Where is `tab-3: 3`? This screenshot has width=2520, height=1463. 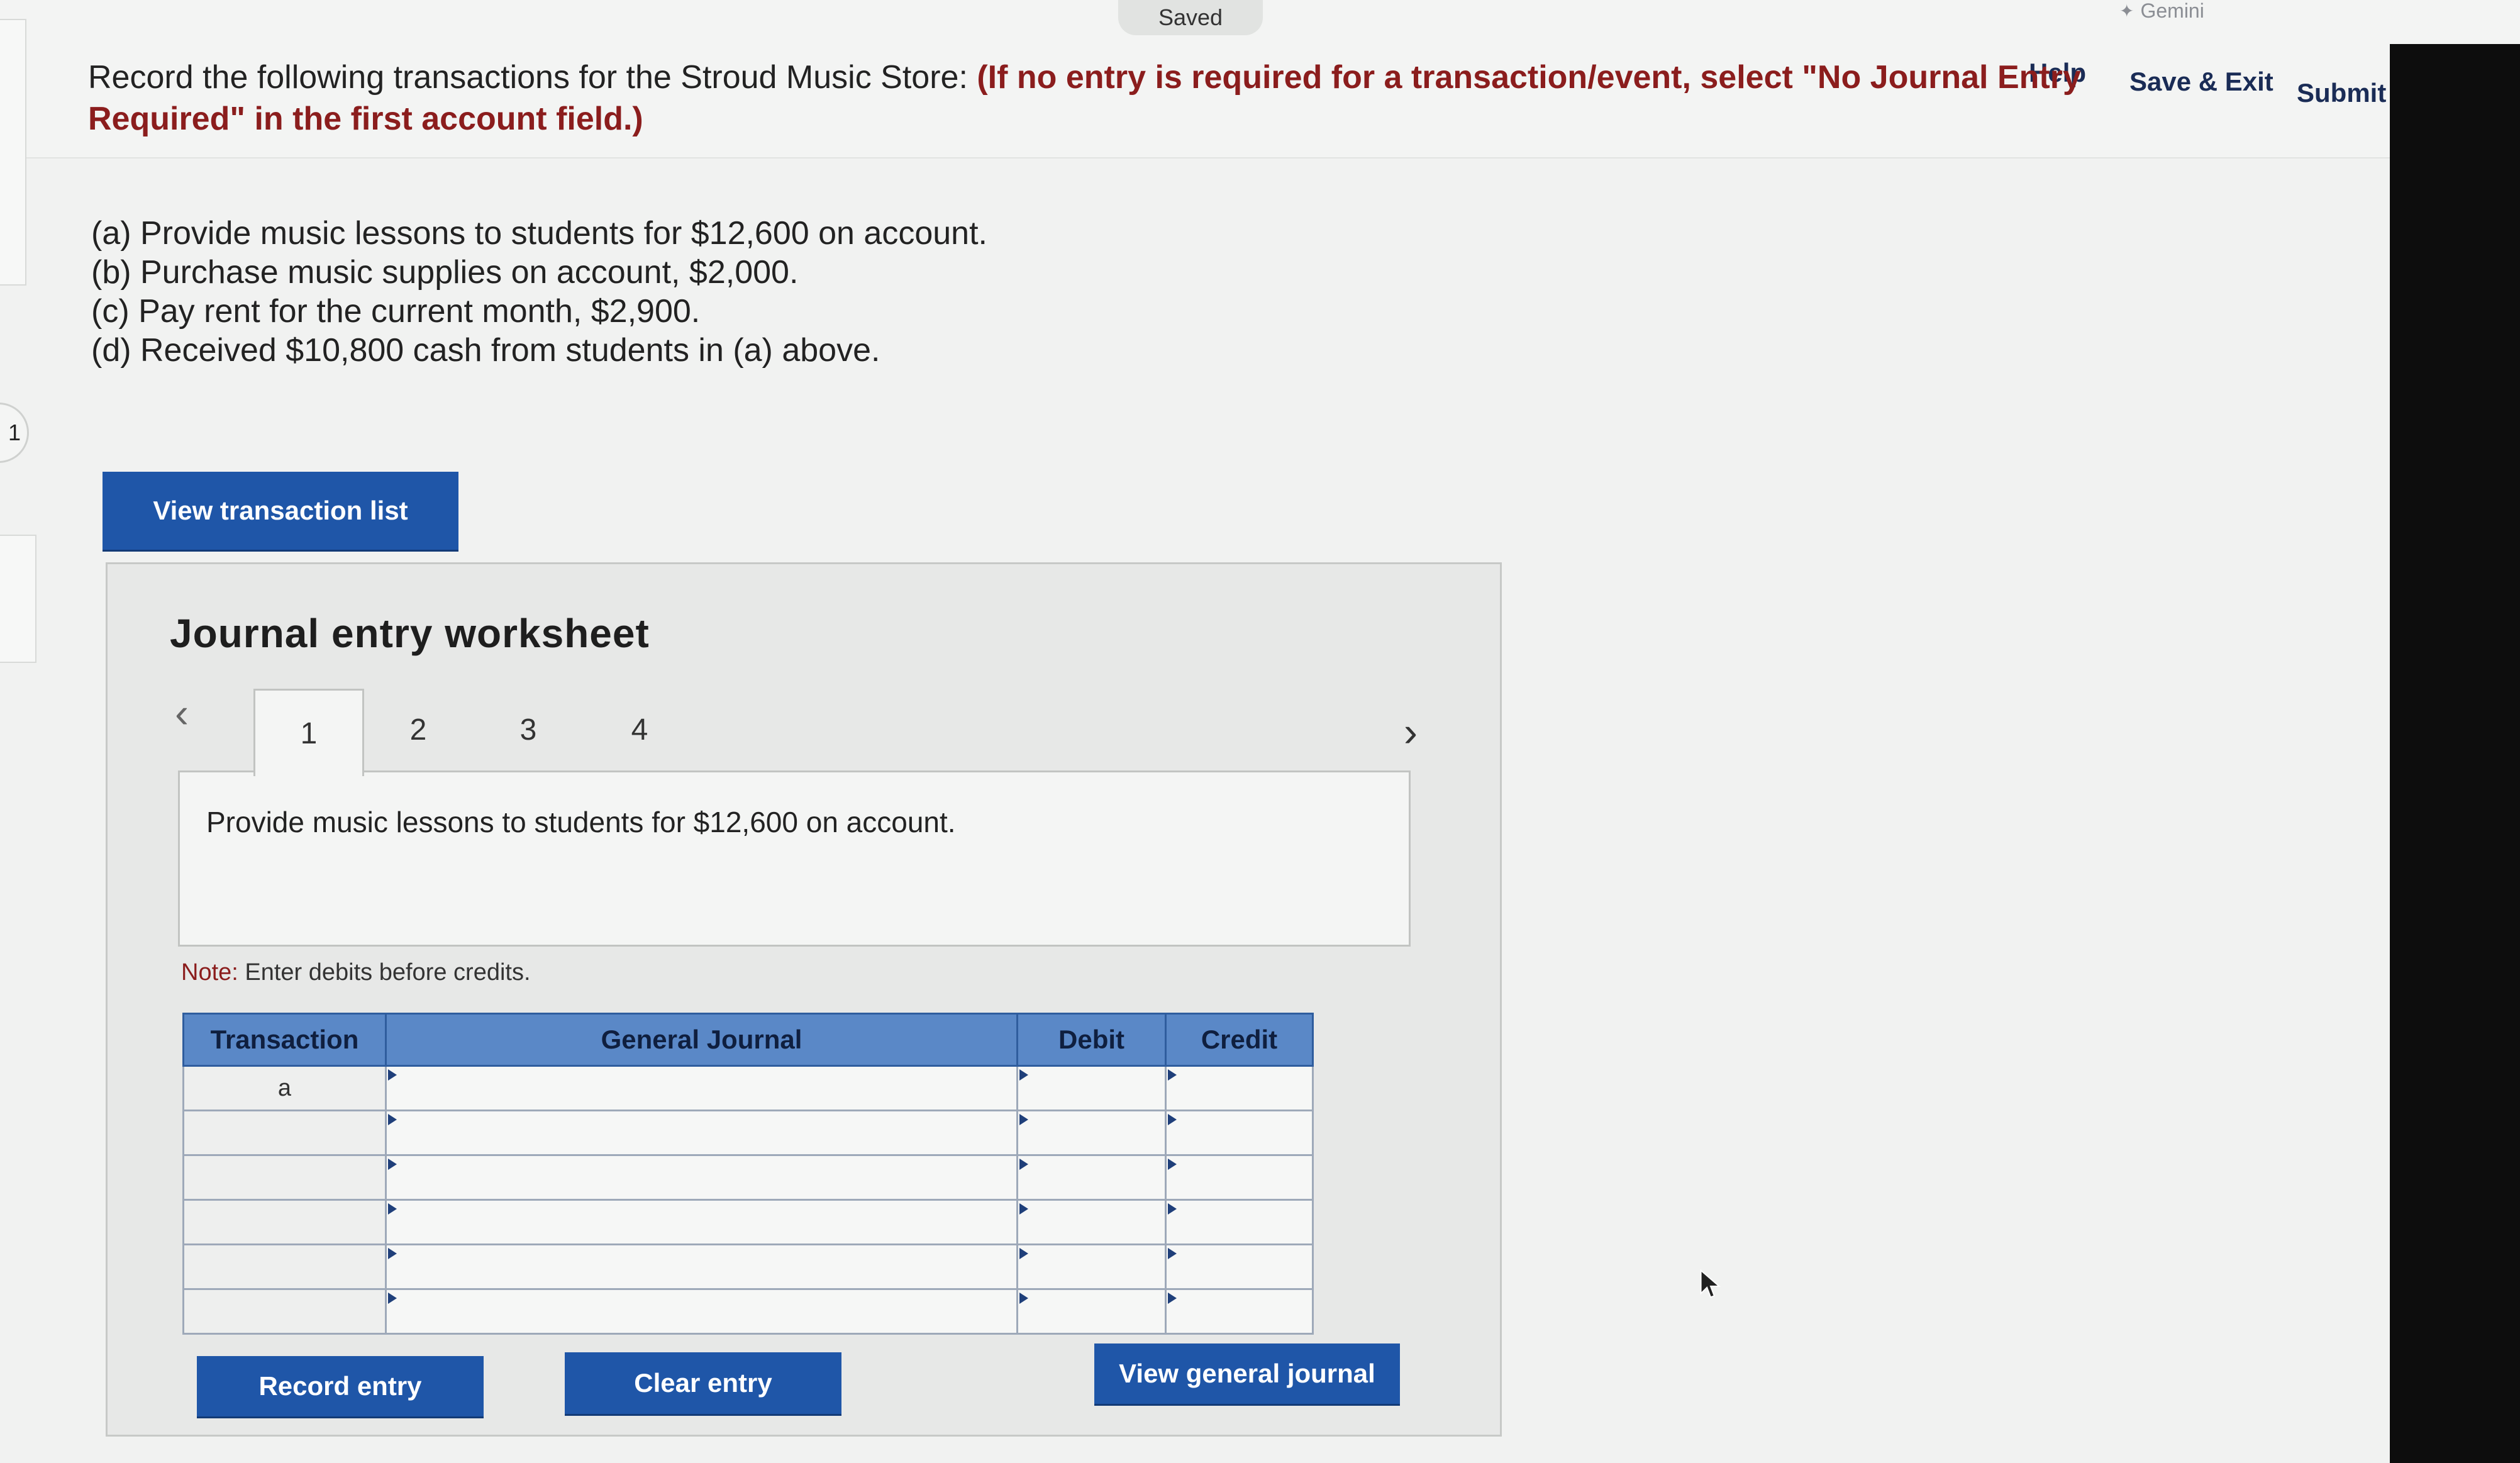 tab-3: 3 is located at coordinates (528, 729).